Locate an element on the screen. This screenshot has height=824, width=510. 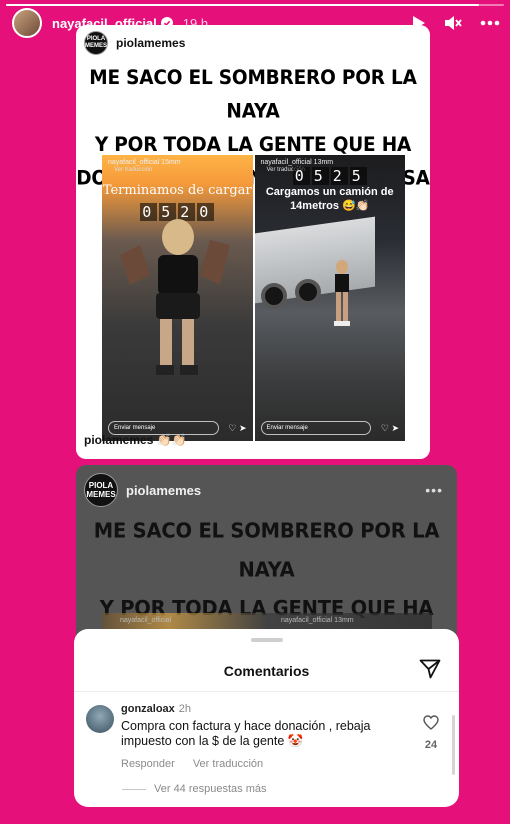
comment-actions: Responder Ver traducción is located at coordinates (261, 764).